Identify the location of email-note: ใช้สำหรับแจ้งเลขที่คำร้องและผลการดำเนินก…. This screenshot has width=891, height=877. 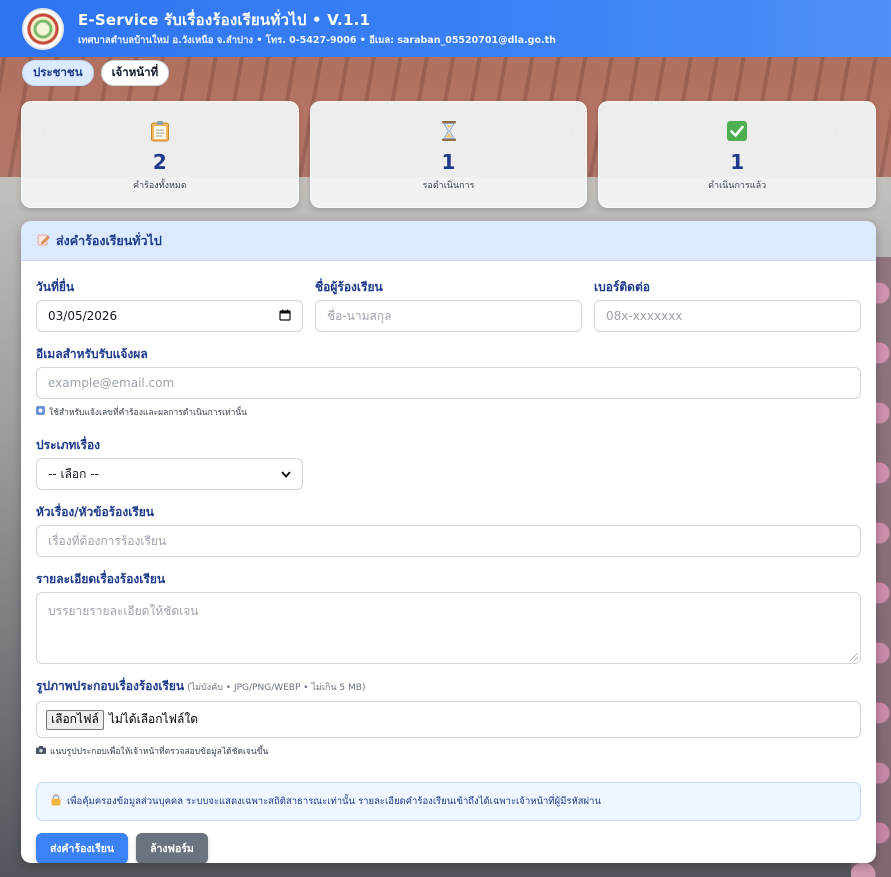
(448, 412).